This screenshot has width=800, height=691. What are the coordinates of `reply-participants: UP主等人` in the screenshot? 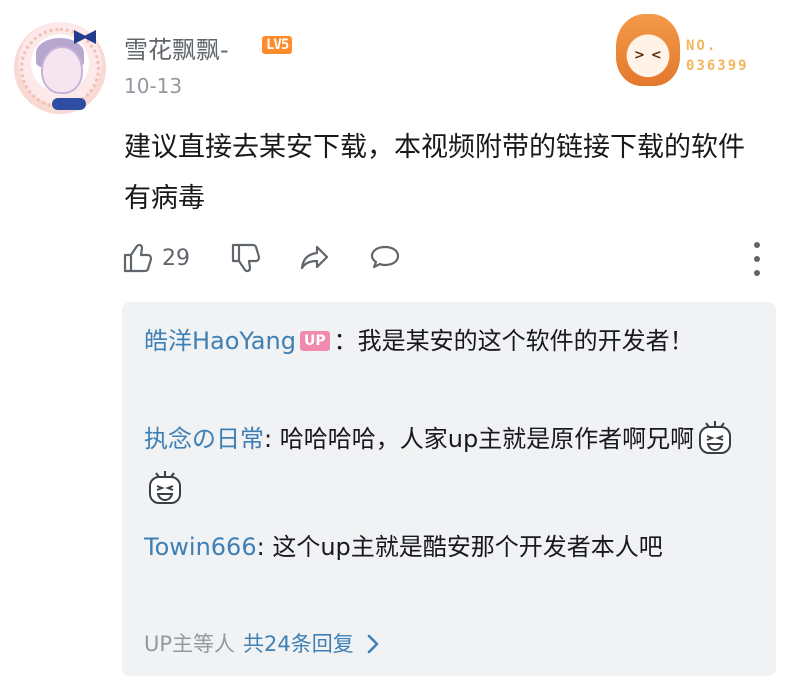 It's located at (190, 644).